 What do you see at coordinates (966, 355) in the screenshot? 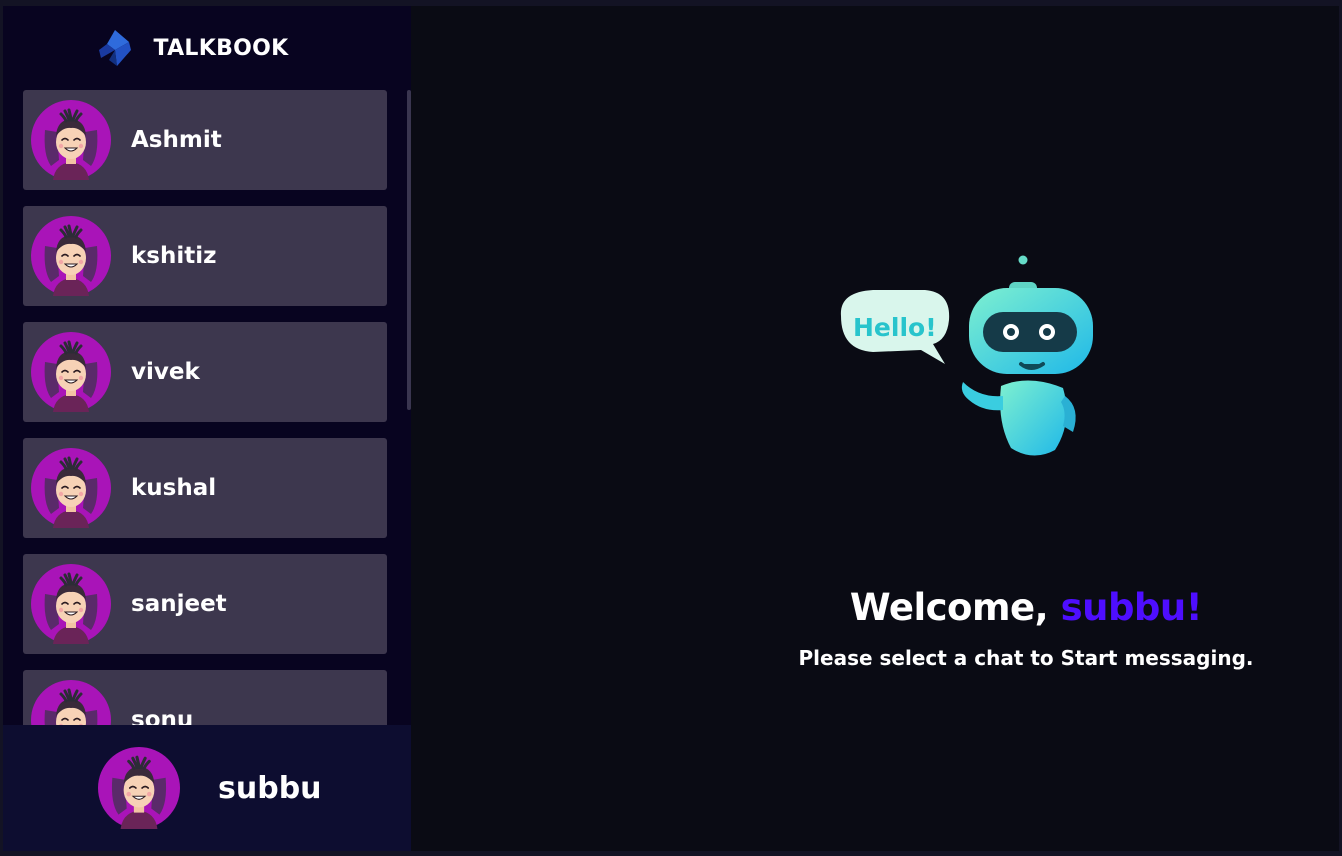
I see `robot-hello-illustration: Hello!` at bounding box center [966, 355].